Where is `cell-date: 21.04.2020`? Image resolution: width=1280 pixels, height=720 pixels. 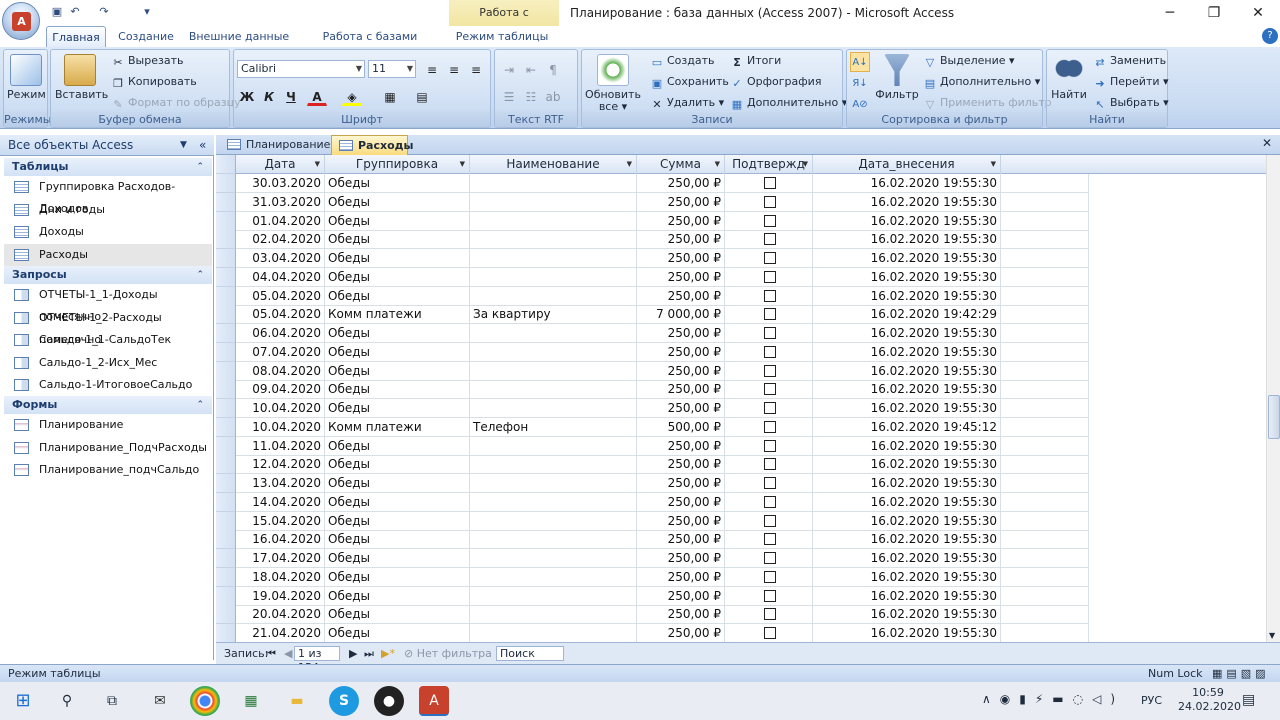
cell-date: 21.04.2020 is located at coordinates (280, 633).